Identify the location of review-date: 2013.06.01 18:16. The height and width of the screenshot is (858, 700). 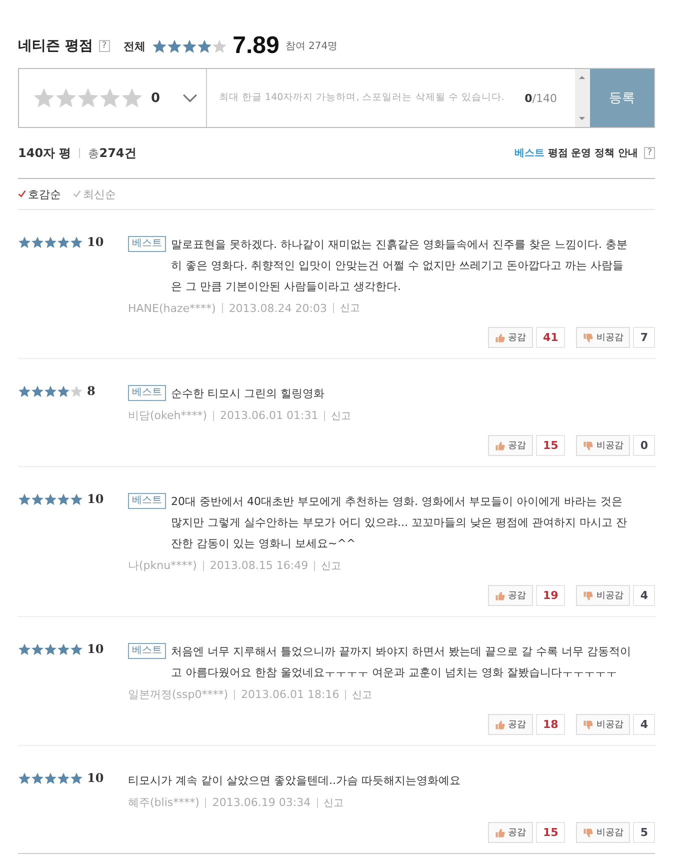
(290, 694).